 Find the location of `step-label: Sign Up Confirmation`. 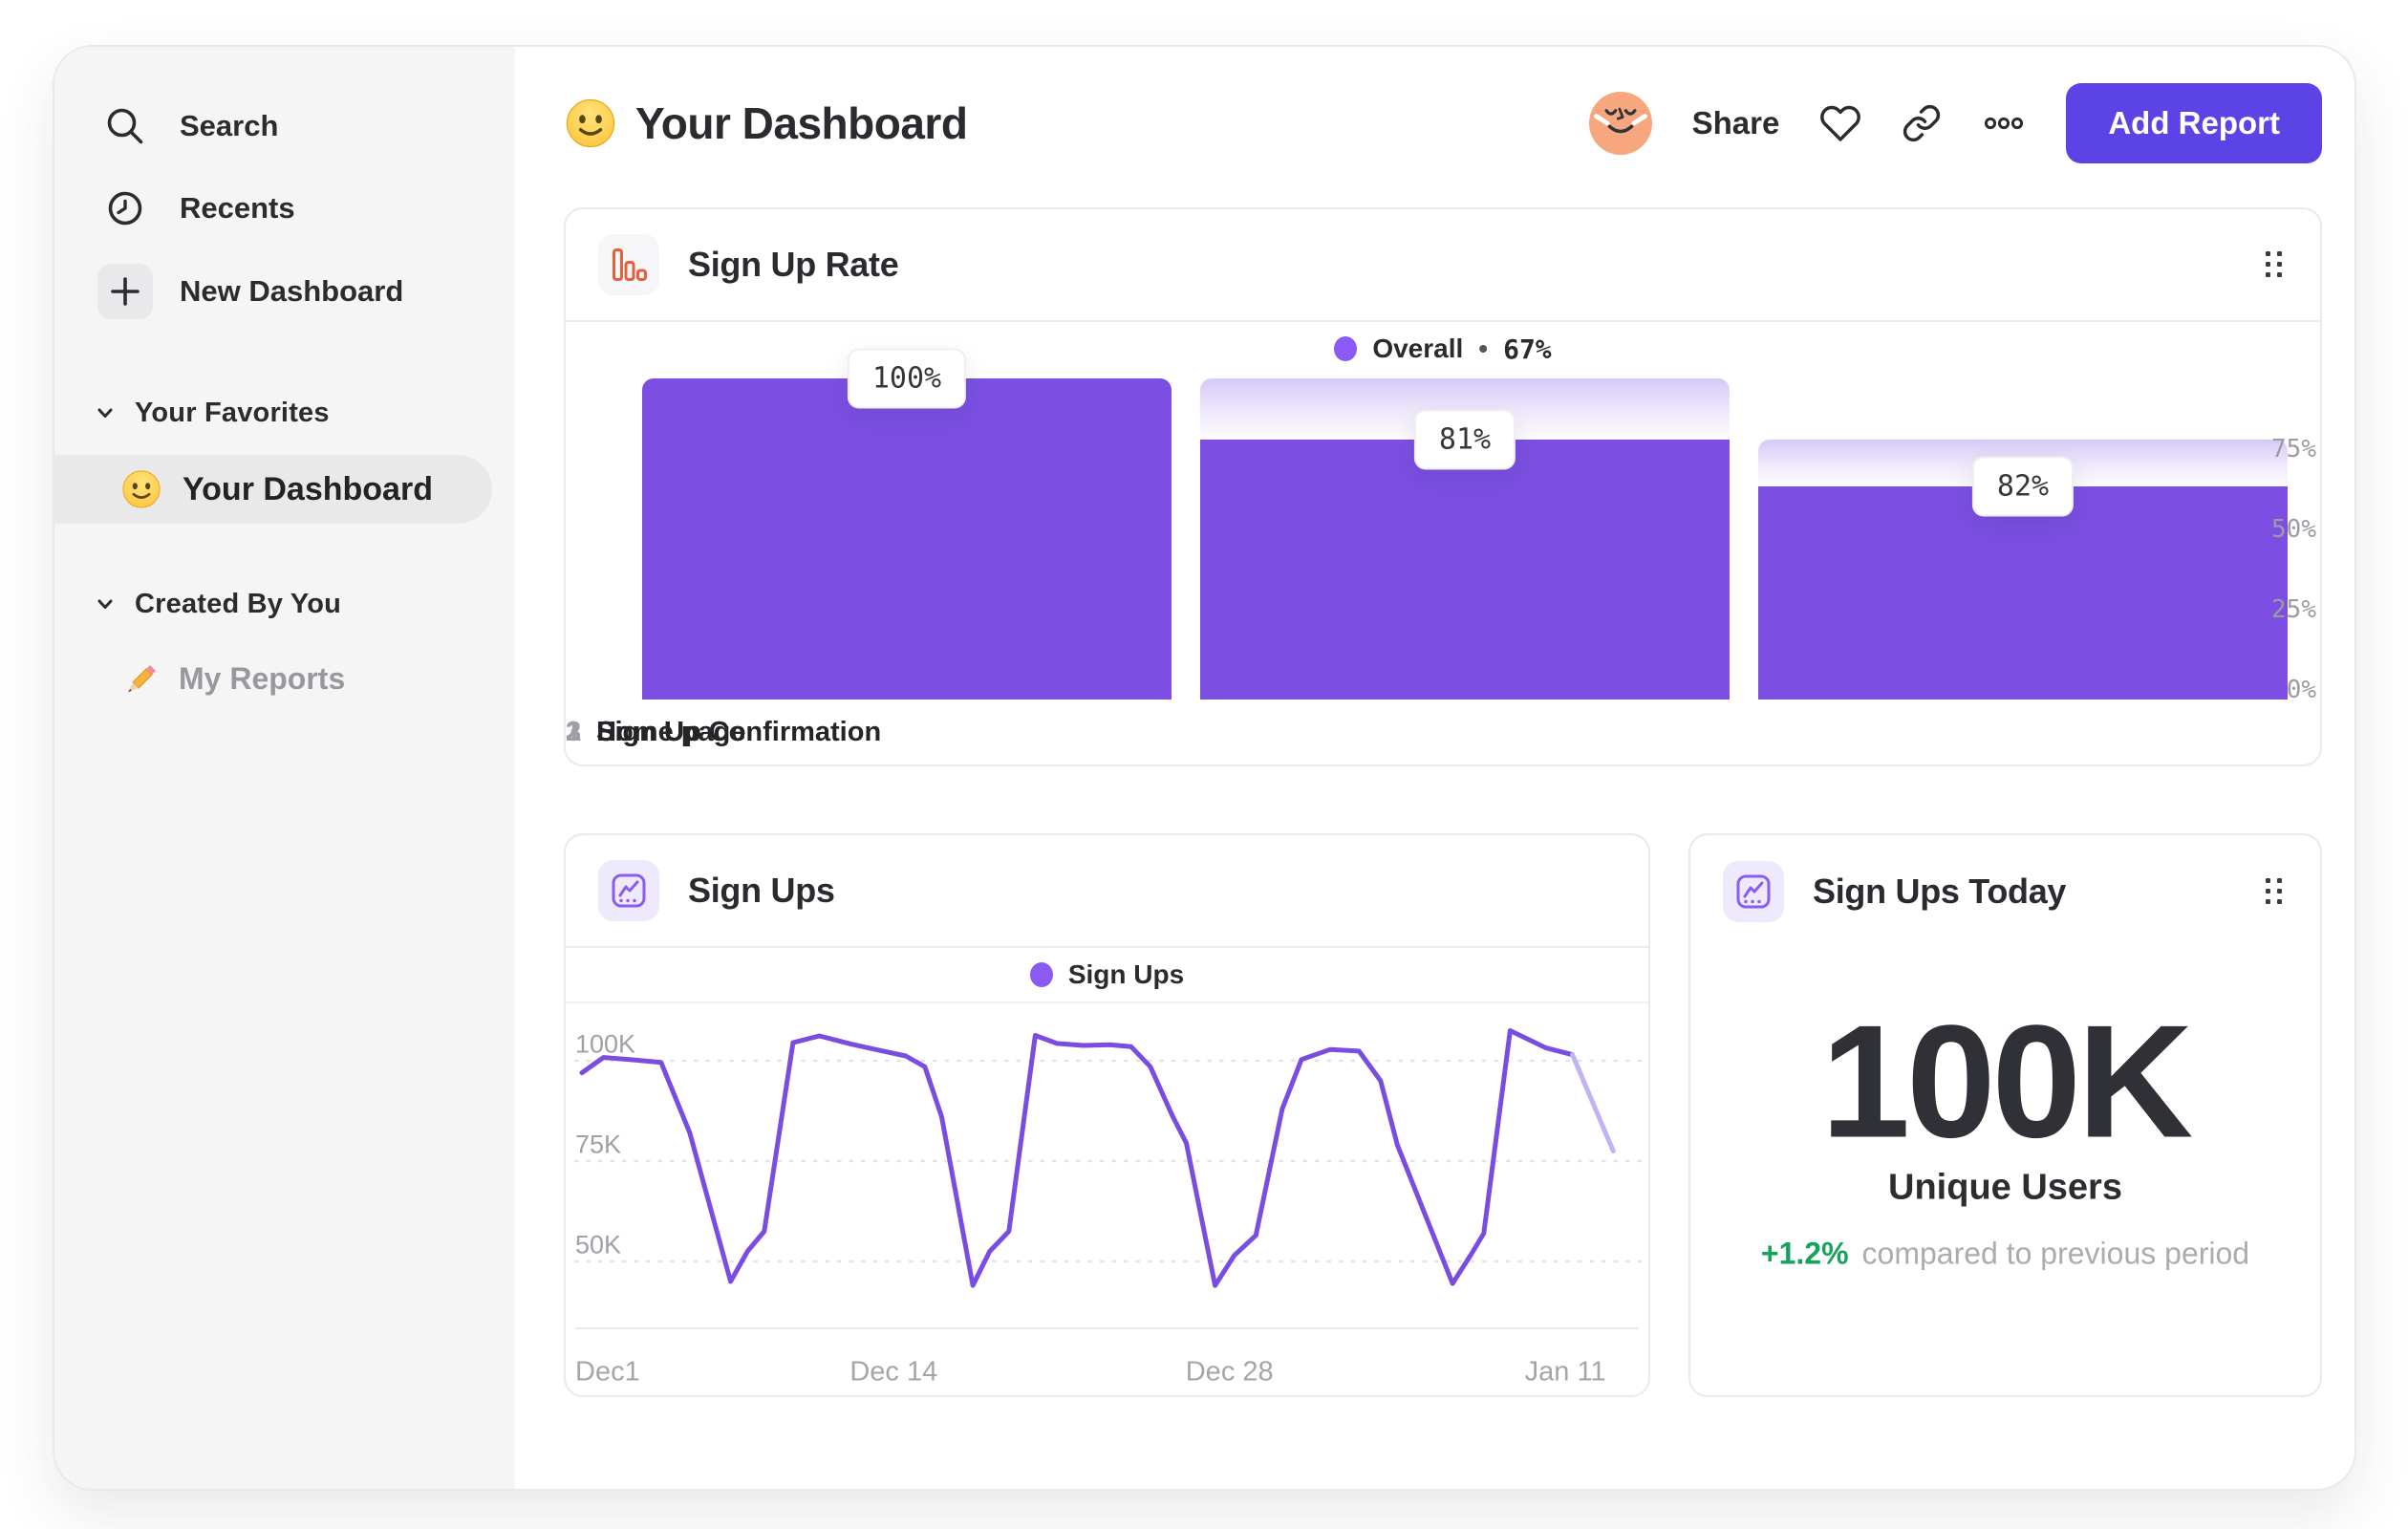

step-label: Sign Up Confirmation is located at coordinates (739, 732).